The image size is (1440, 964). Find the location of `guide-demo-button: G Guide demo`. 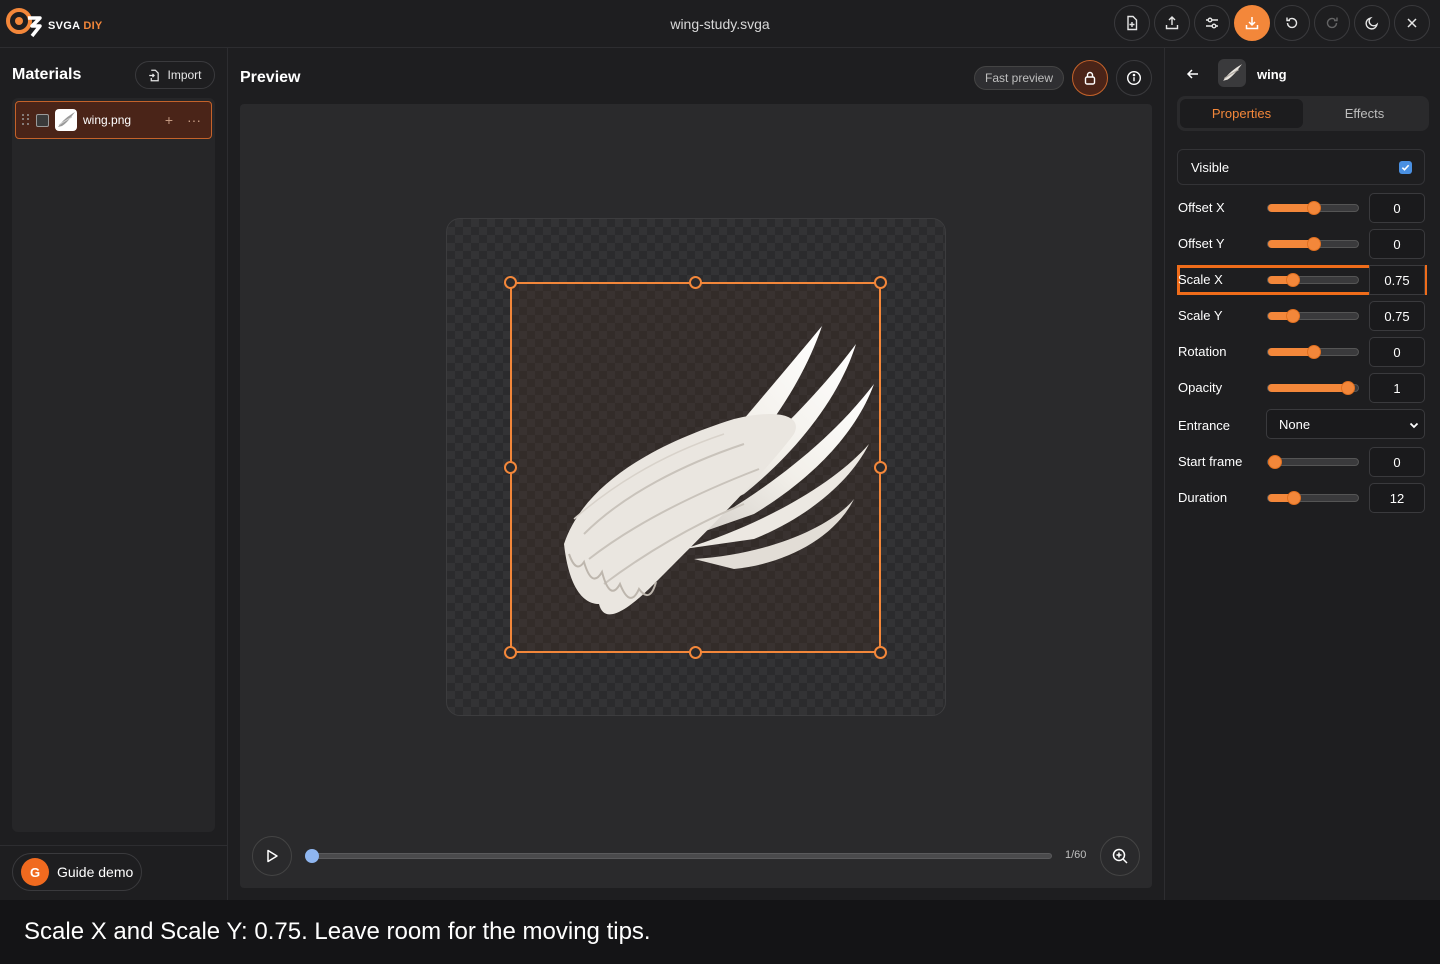

guide-demo-button: G Guide demo is located at coordinates (77, 872).